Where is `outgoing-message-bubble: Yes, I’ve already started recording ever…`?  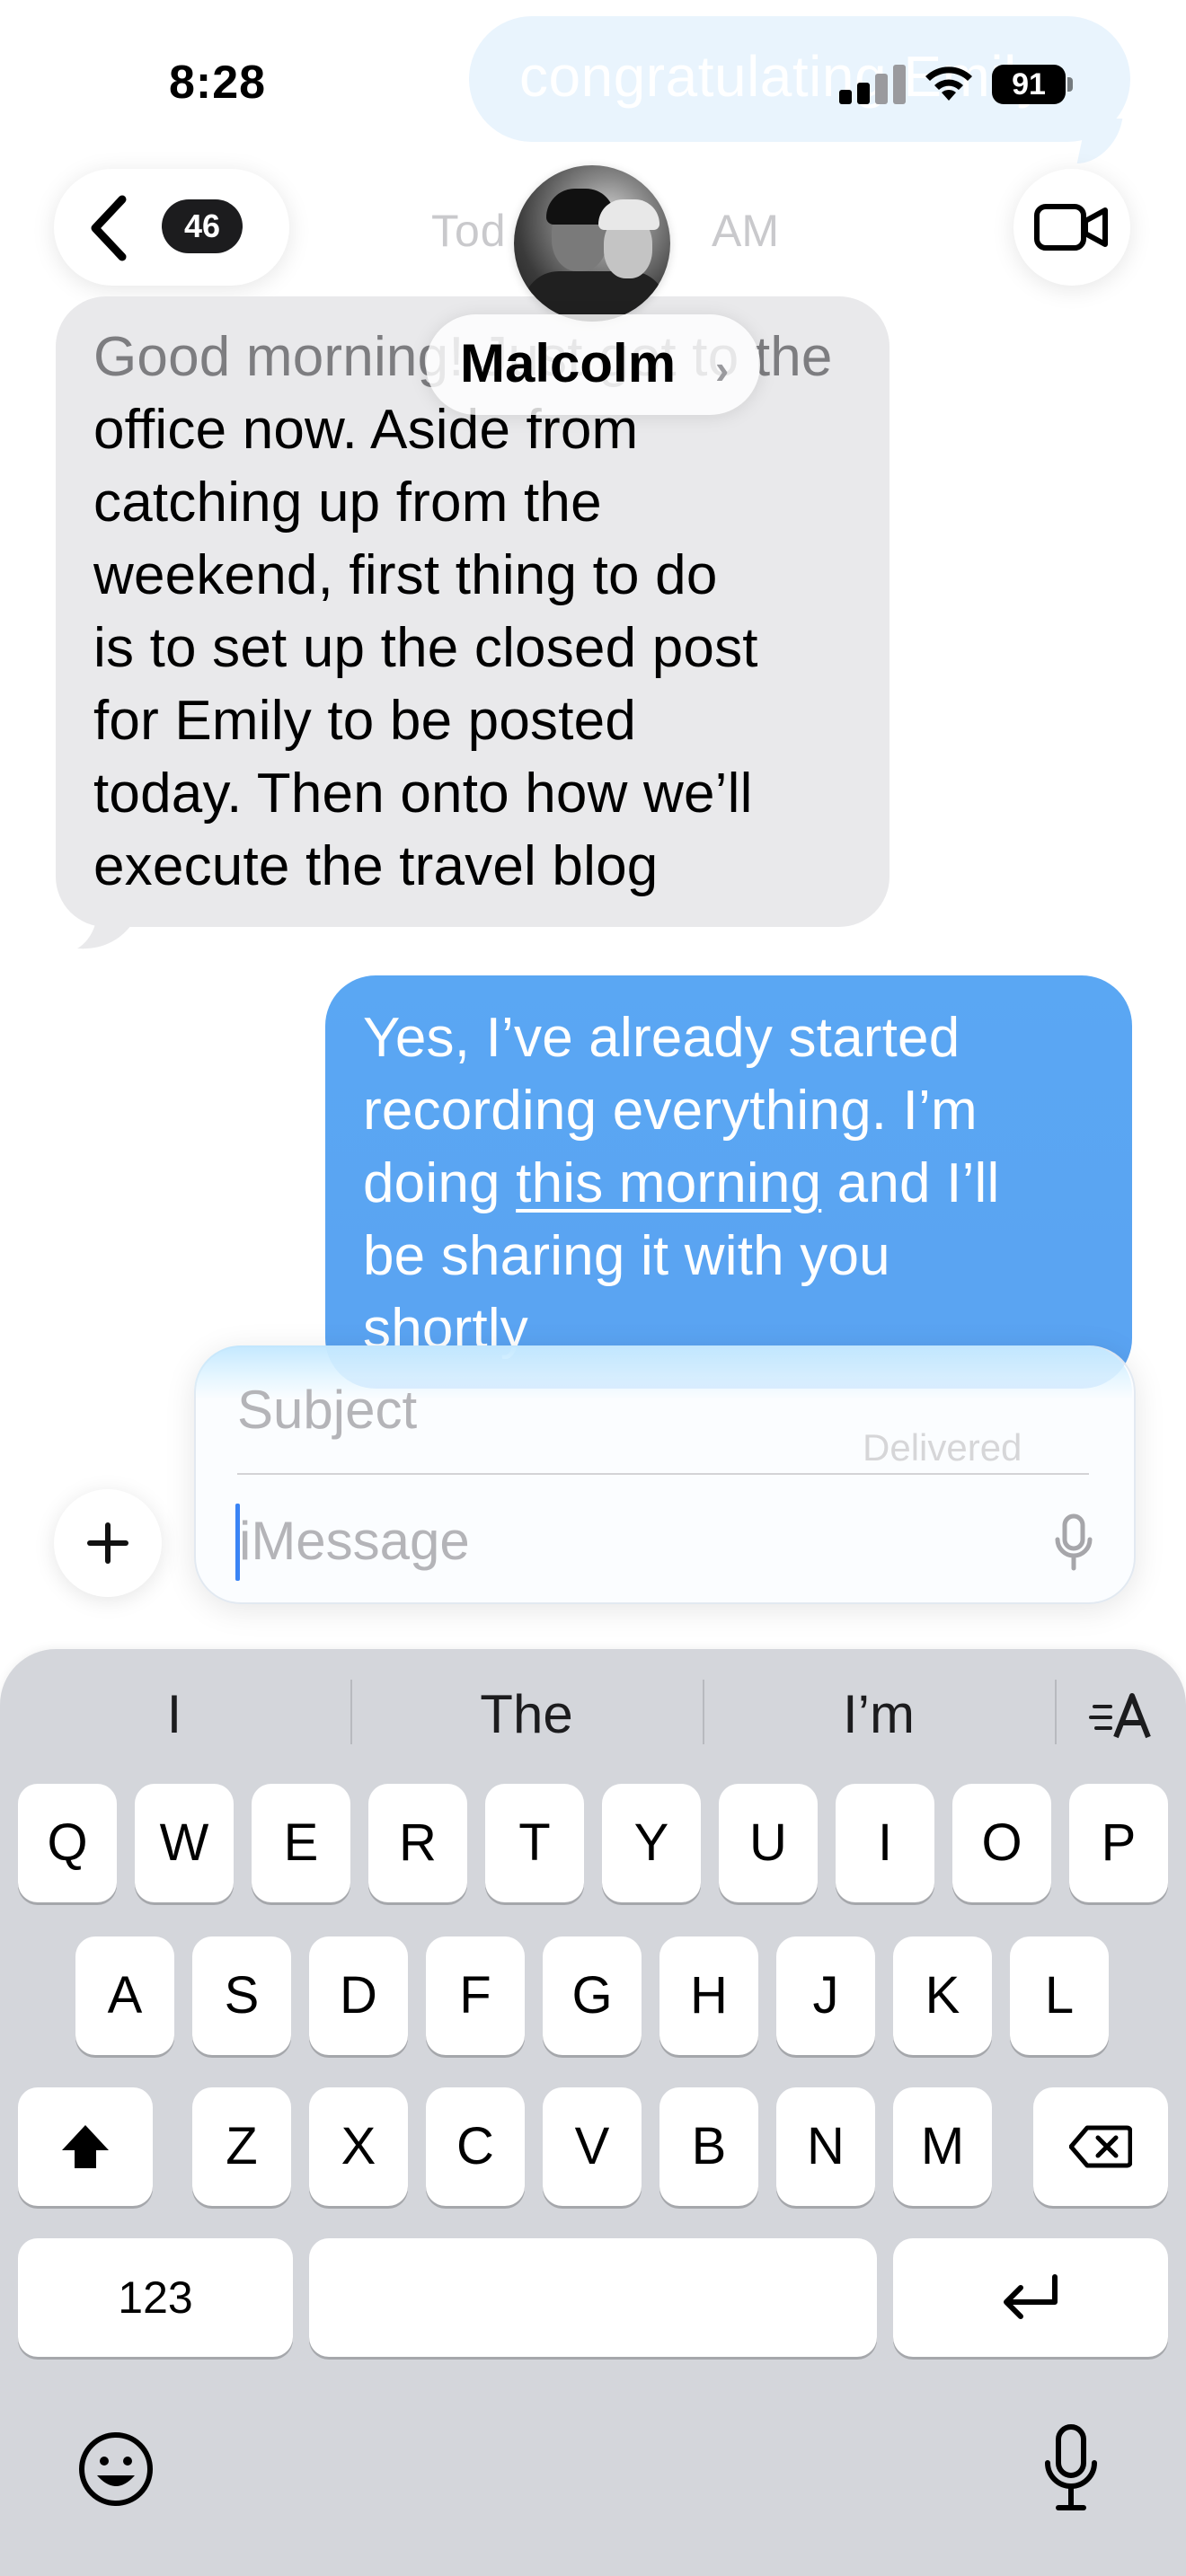
outgoing-message-bubble: Yes, I’ve already started recording ever… is located at coordinates (728, 1182).